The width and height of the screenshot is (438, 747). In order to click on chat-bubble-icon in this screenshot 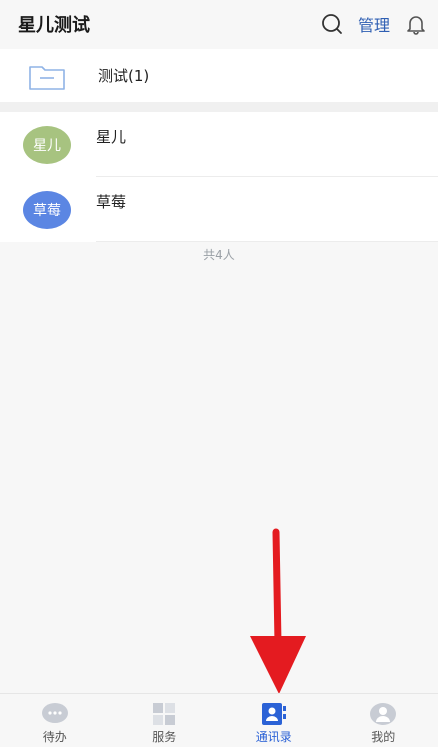, I will do `click(55, 714)`.